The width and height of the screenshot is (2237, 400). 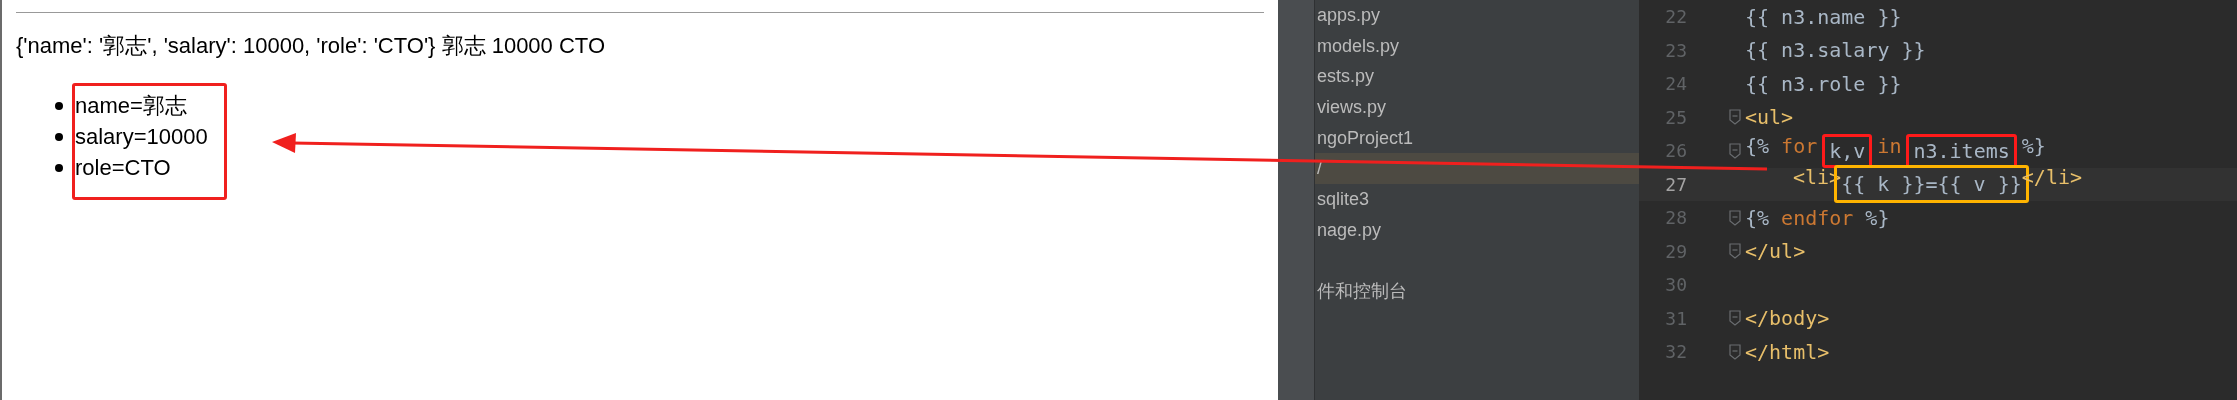 What do you see at coordinates (1675, 318) in the screenshot?
I see `line-number: 31` at bounding box center [1675, 318].